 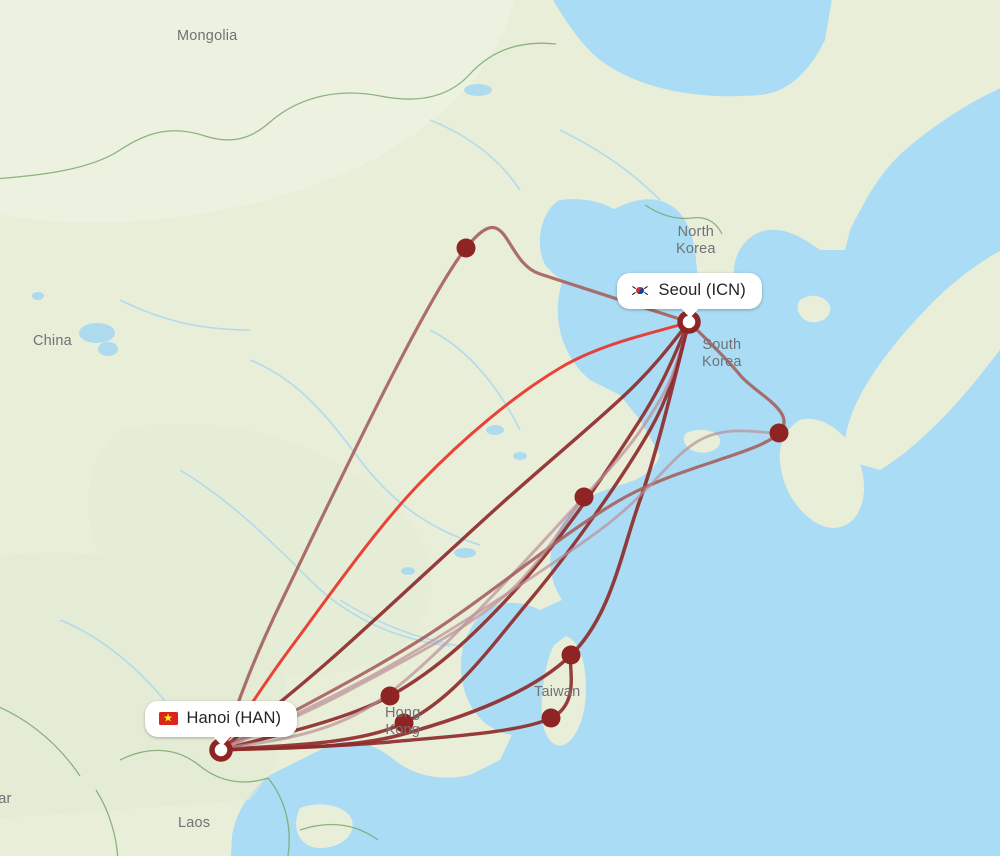 I want to click on airport-marker-kaohsiung, so click(x=551, y=718).